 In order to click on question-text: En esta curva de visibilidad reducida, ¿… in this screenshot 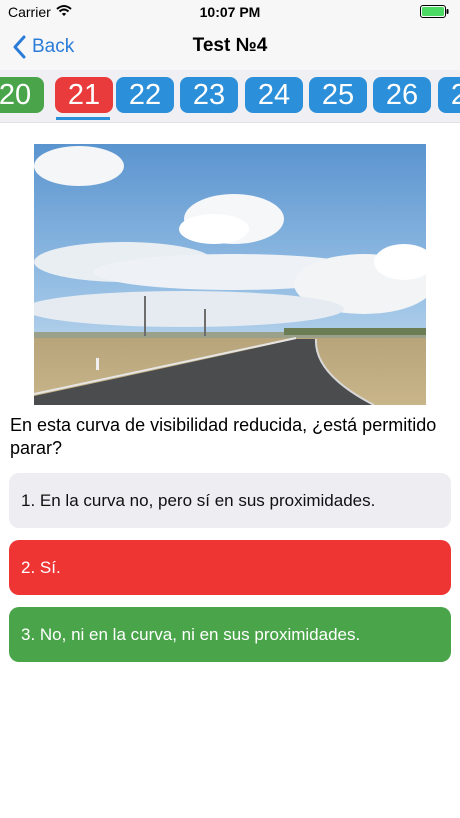, I will do `click(223, 436)`.